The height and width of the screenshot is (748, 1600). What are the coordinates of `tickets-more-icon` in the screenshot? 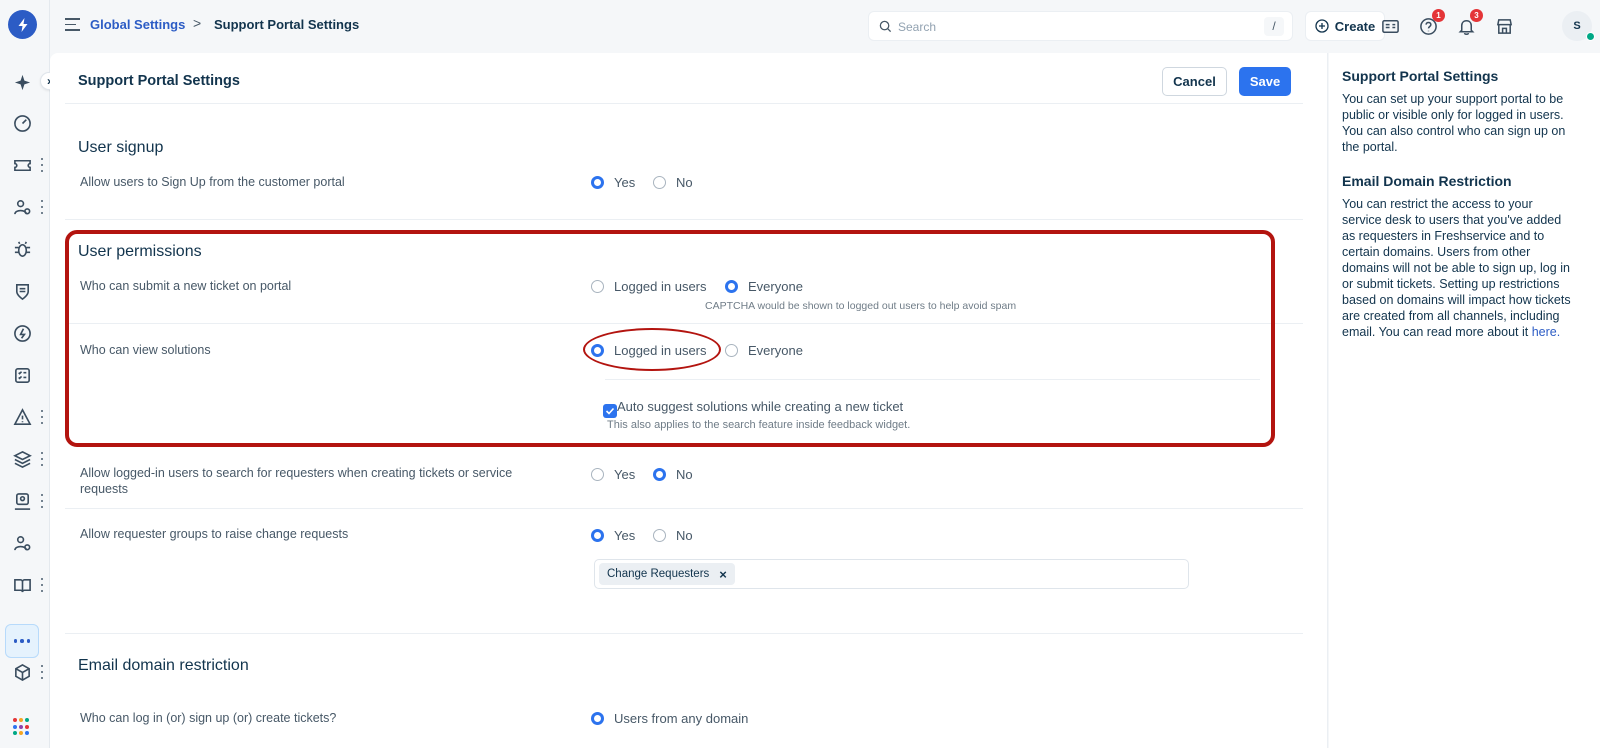 It's located at (42, 165).